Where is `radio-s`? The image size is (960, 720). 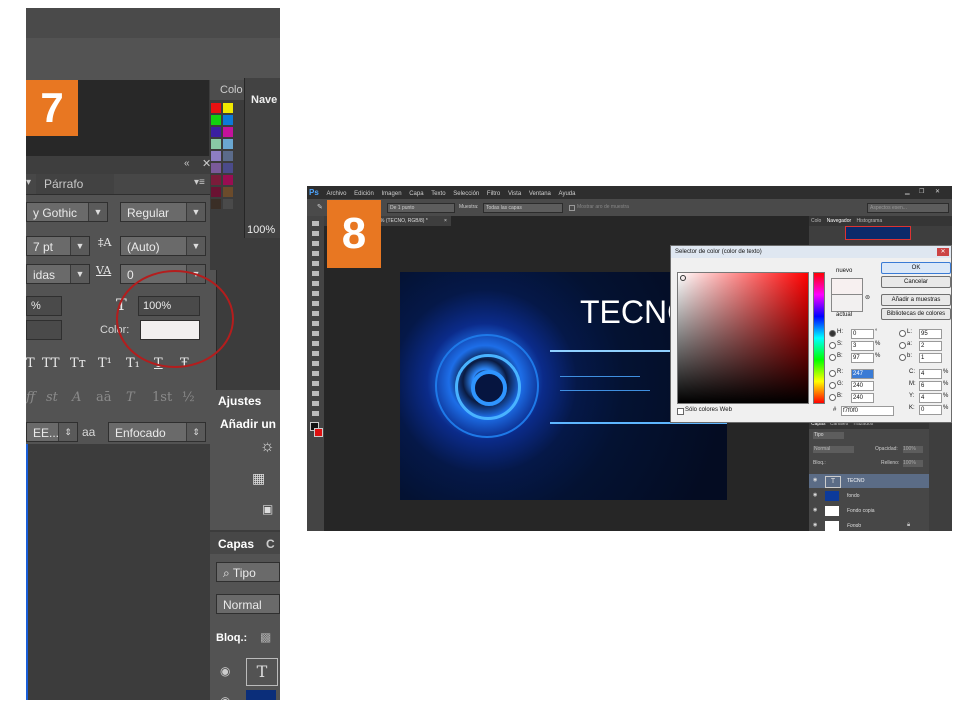
radio-s is located at coordinates (832, 345).